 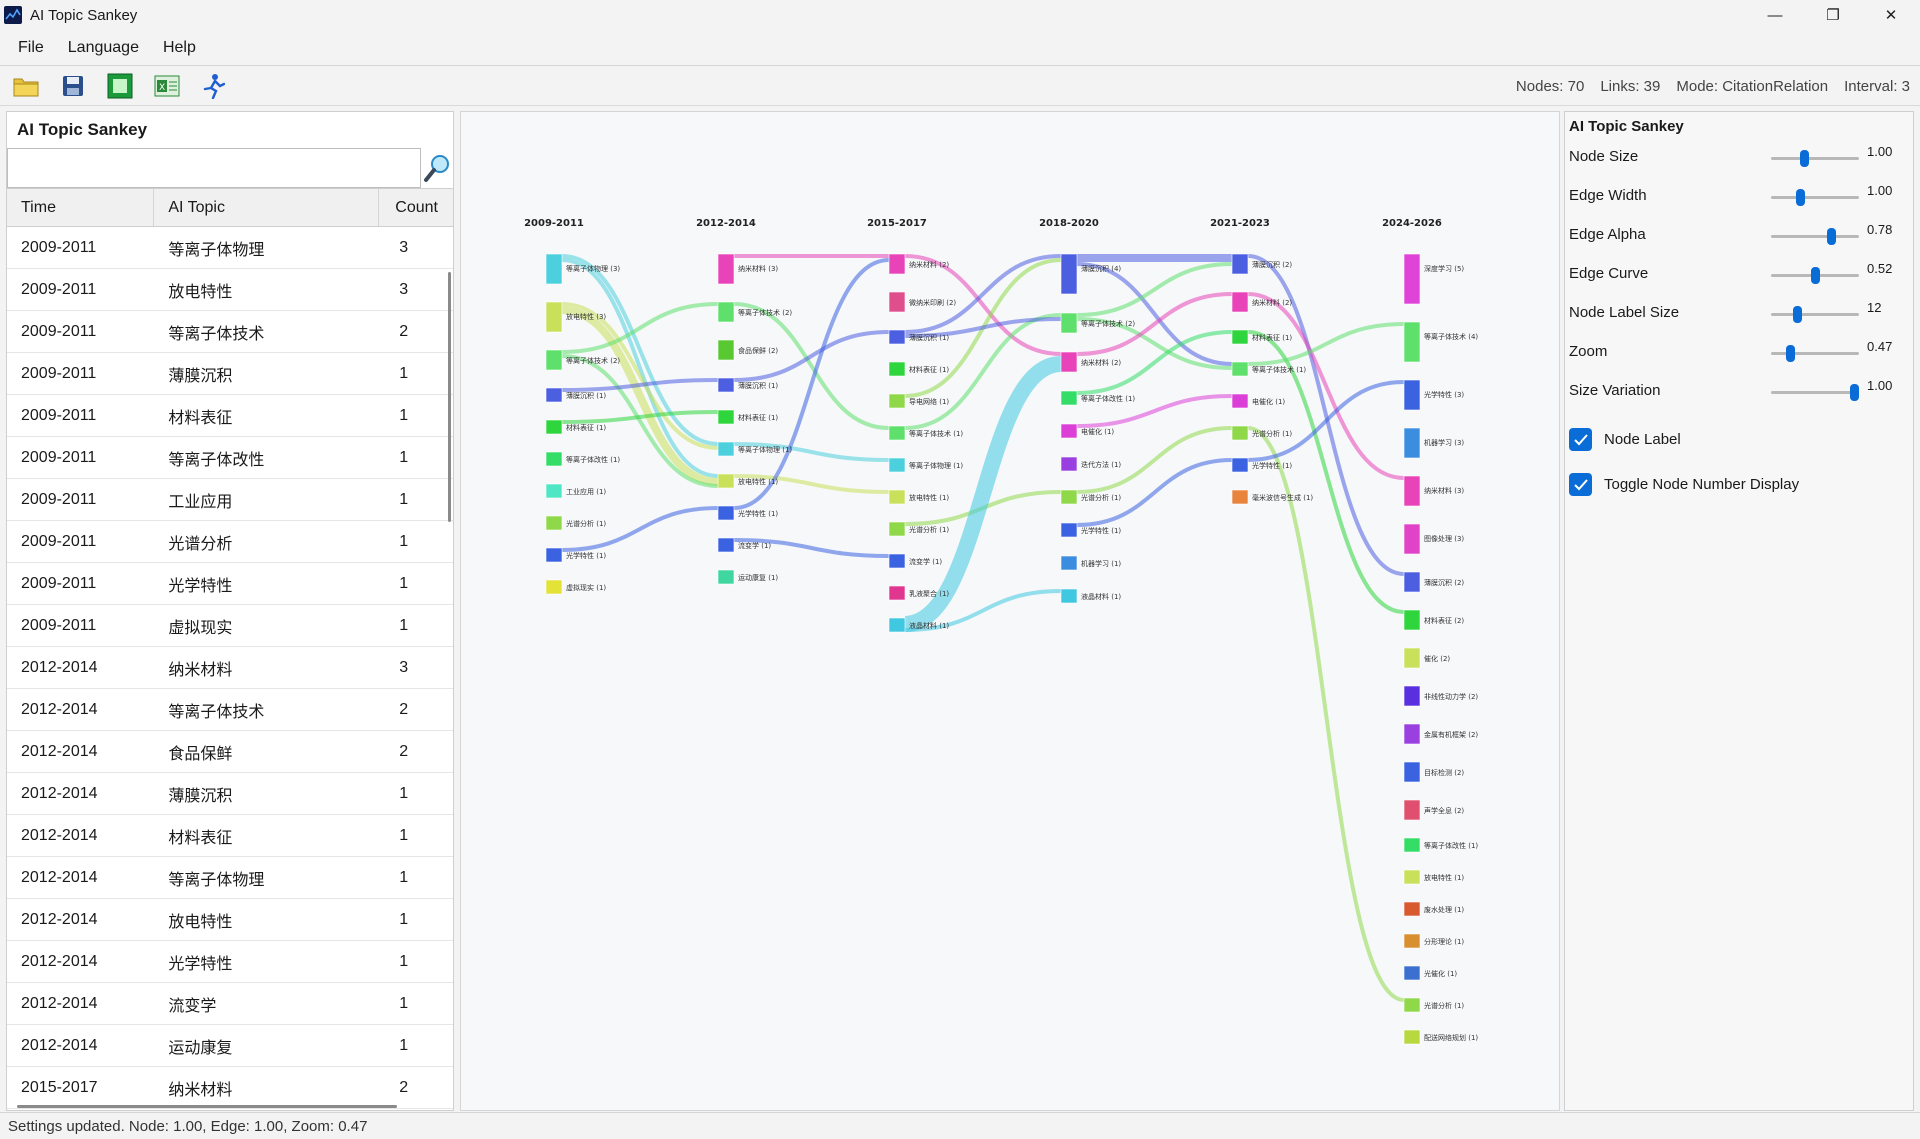 I want to click on table-row: 2012-2014 流变学 1, so click(x=230, y=1004).